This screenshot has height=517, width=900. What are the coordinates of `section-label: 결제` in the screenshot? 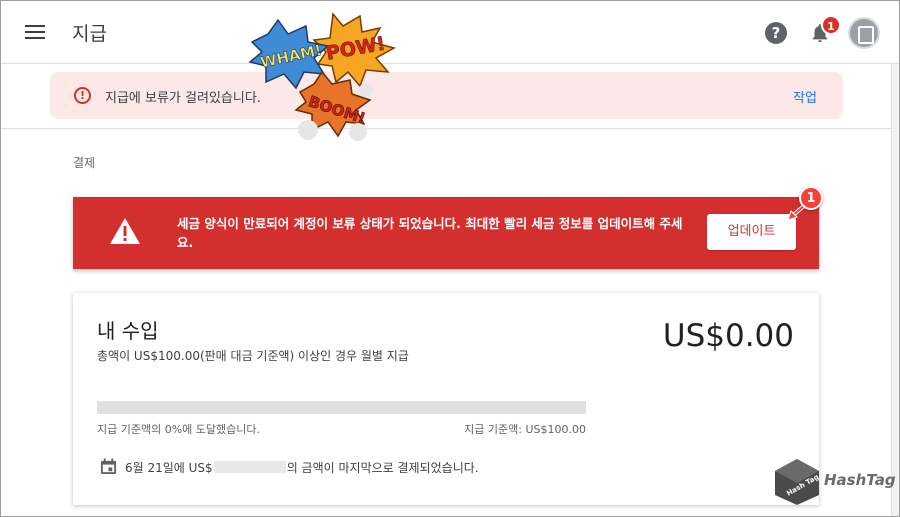 It's located at (84, 163).